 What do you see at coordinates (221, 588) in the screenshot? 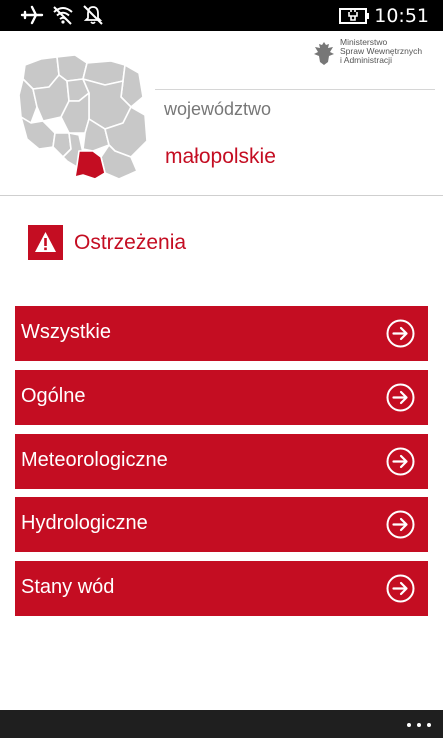
I see `menu-item-stany-wod: Stany wód` at bounding box center [221, 588].